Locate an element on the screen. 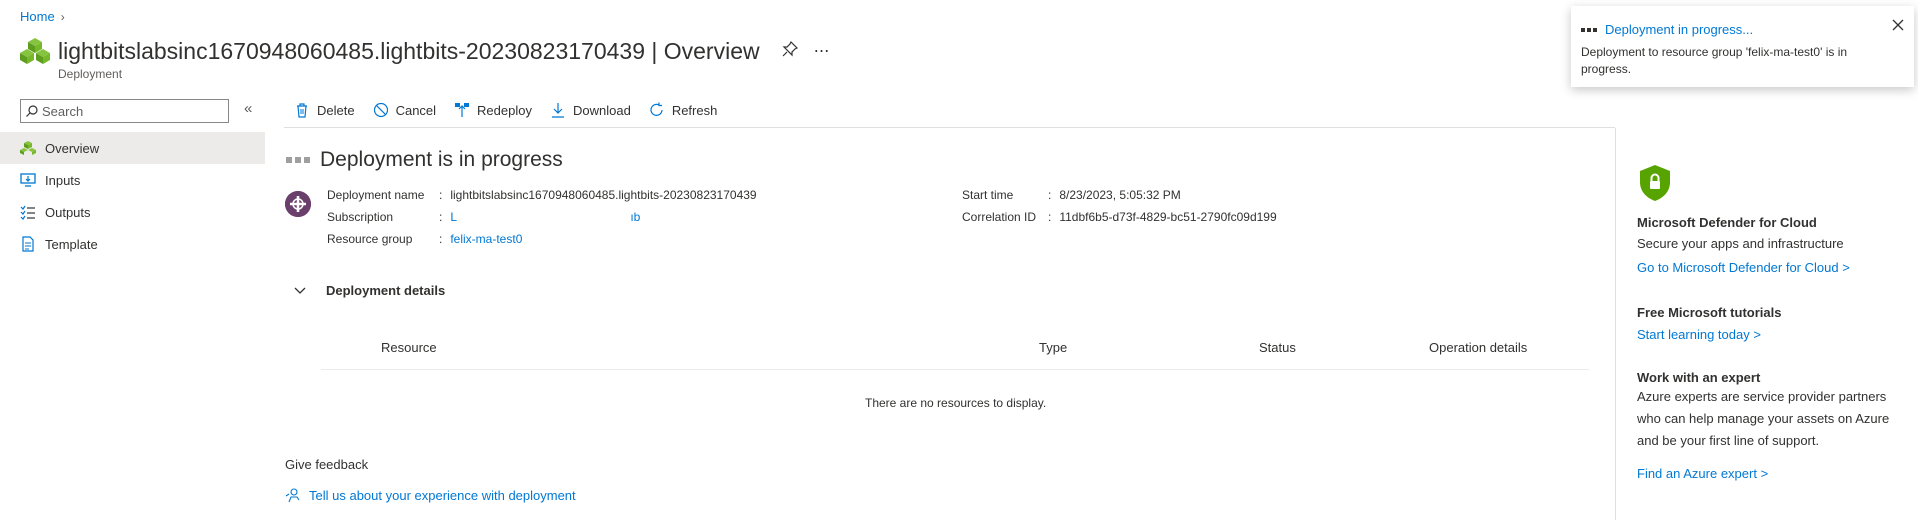  column-header-operation-details: Operation details is located at coordinates (1478, 347).